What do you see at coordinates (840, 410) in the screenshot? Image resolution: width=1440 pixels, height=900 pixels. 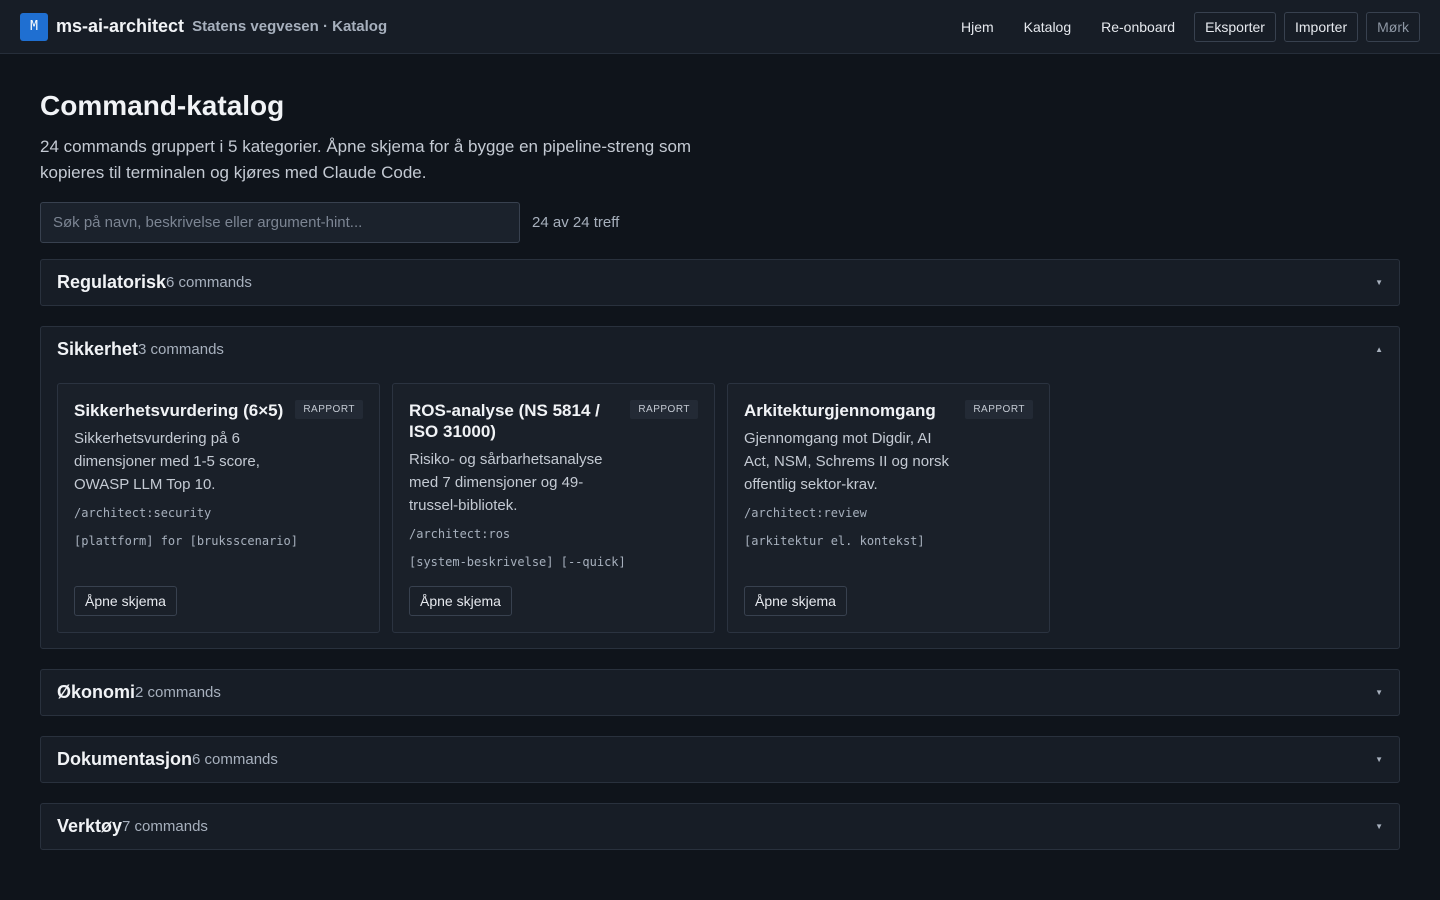 I see `card-title: Arkitekturgjennomgang` at bounding box center [840, 410].